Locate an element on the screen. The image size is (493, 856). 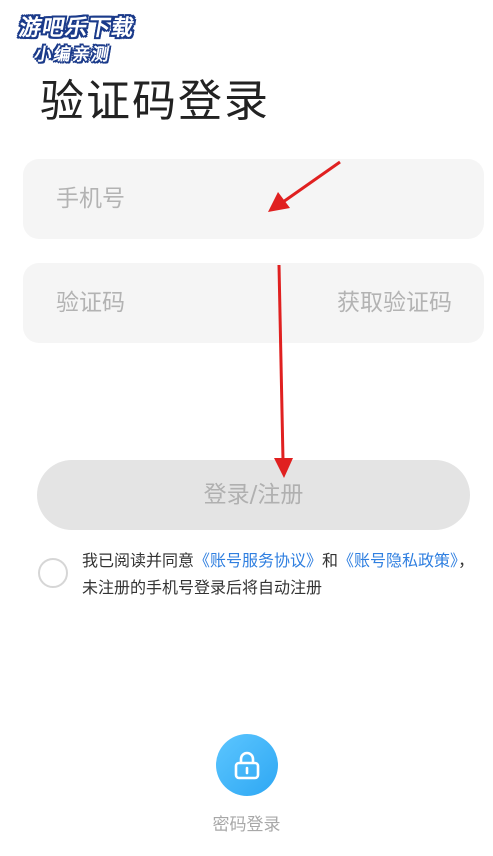
lock-icon is located at coordinates (246, 765).